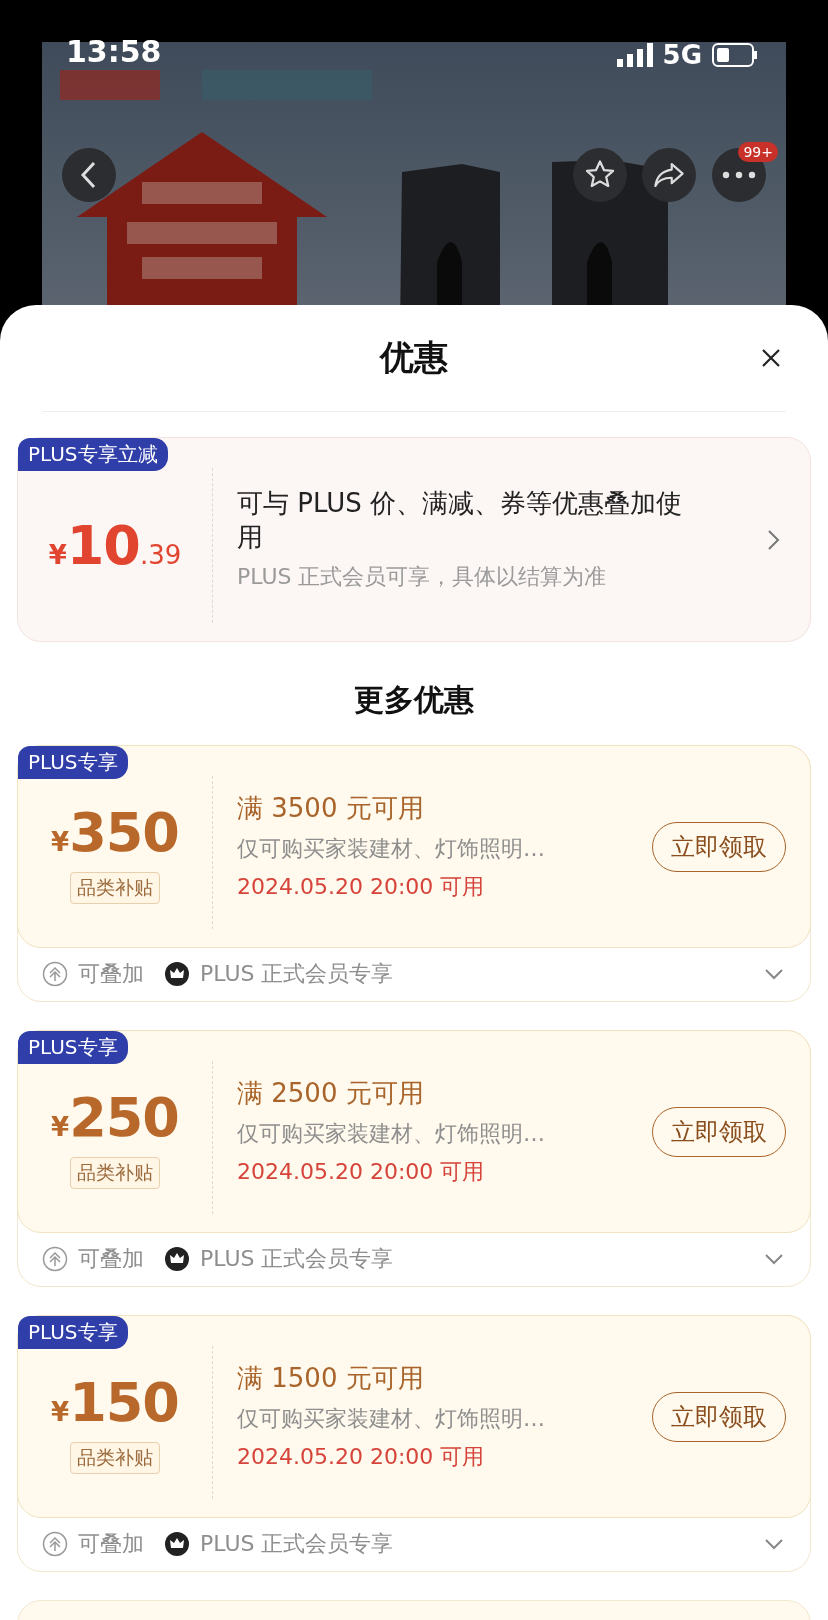 This screenshot has height=1620, width=828. Describe the element at coordinates (774, 539) in the screenshot. I see `chevron-right-icon` at that location.